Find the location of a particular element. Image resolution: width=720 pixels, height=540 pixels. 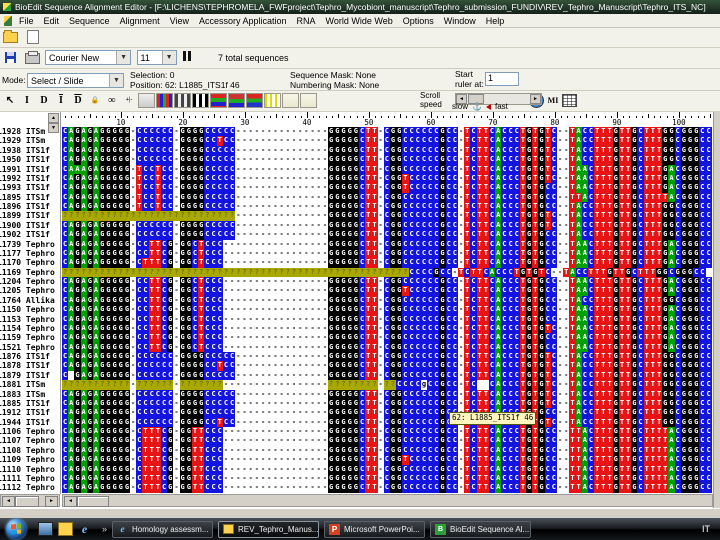

new-document-button is located at coordinates (33, 37).